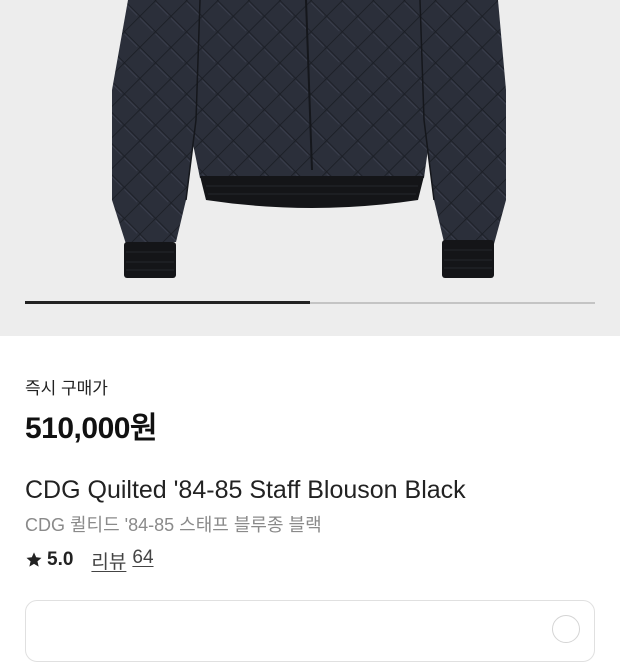 This screenshot has width=620, height=662. I want to click on price-value: 510,000원, so click(91, 428).